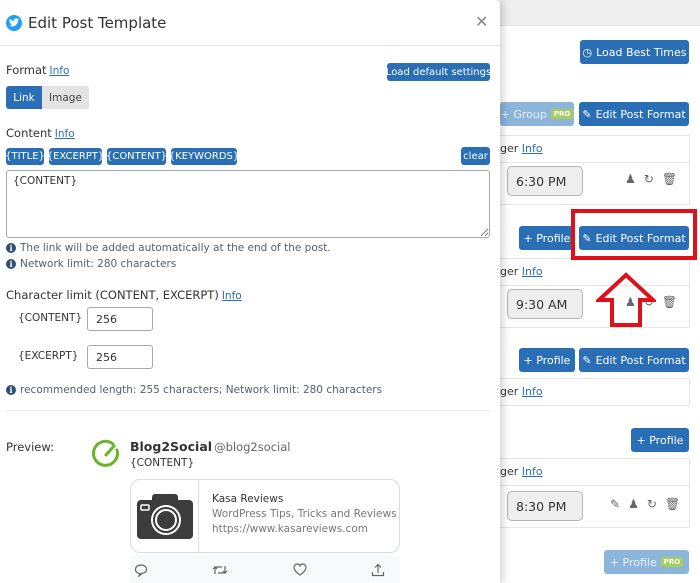 The height and width of the screenshot is (583, 700). Describe the element at coordinates (50, 318) in the screenshot. I see `content-limit-label: {CONTENT}` at that location.